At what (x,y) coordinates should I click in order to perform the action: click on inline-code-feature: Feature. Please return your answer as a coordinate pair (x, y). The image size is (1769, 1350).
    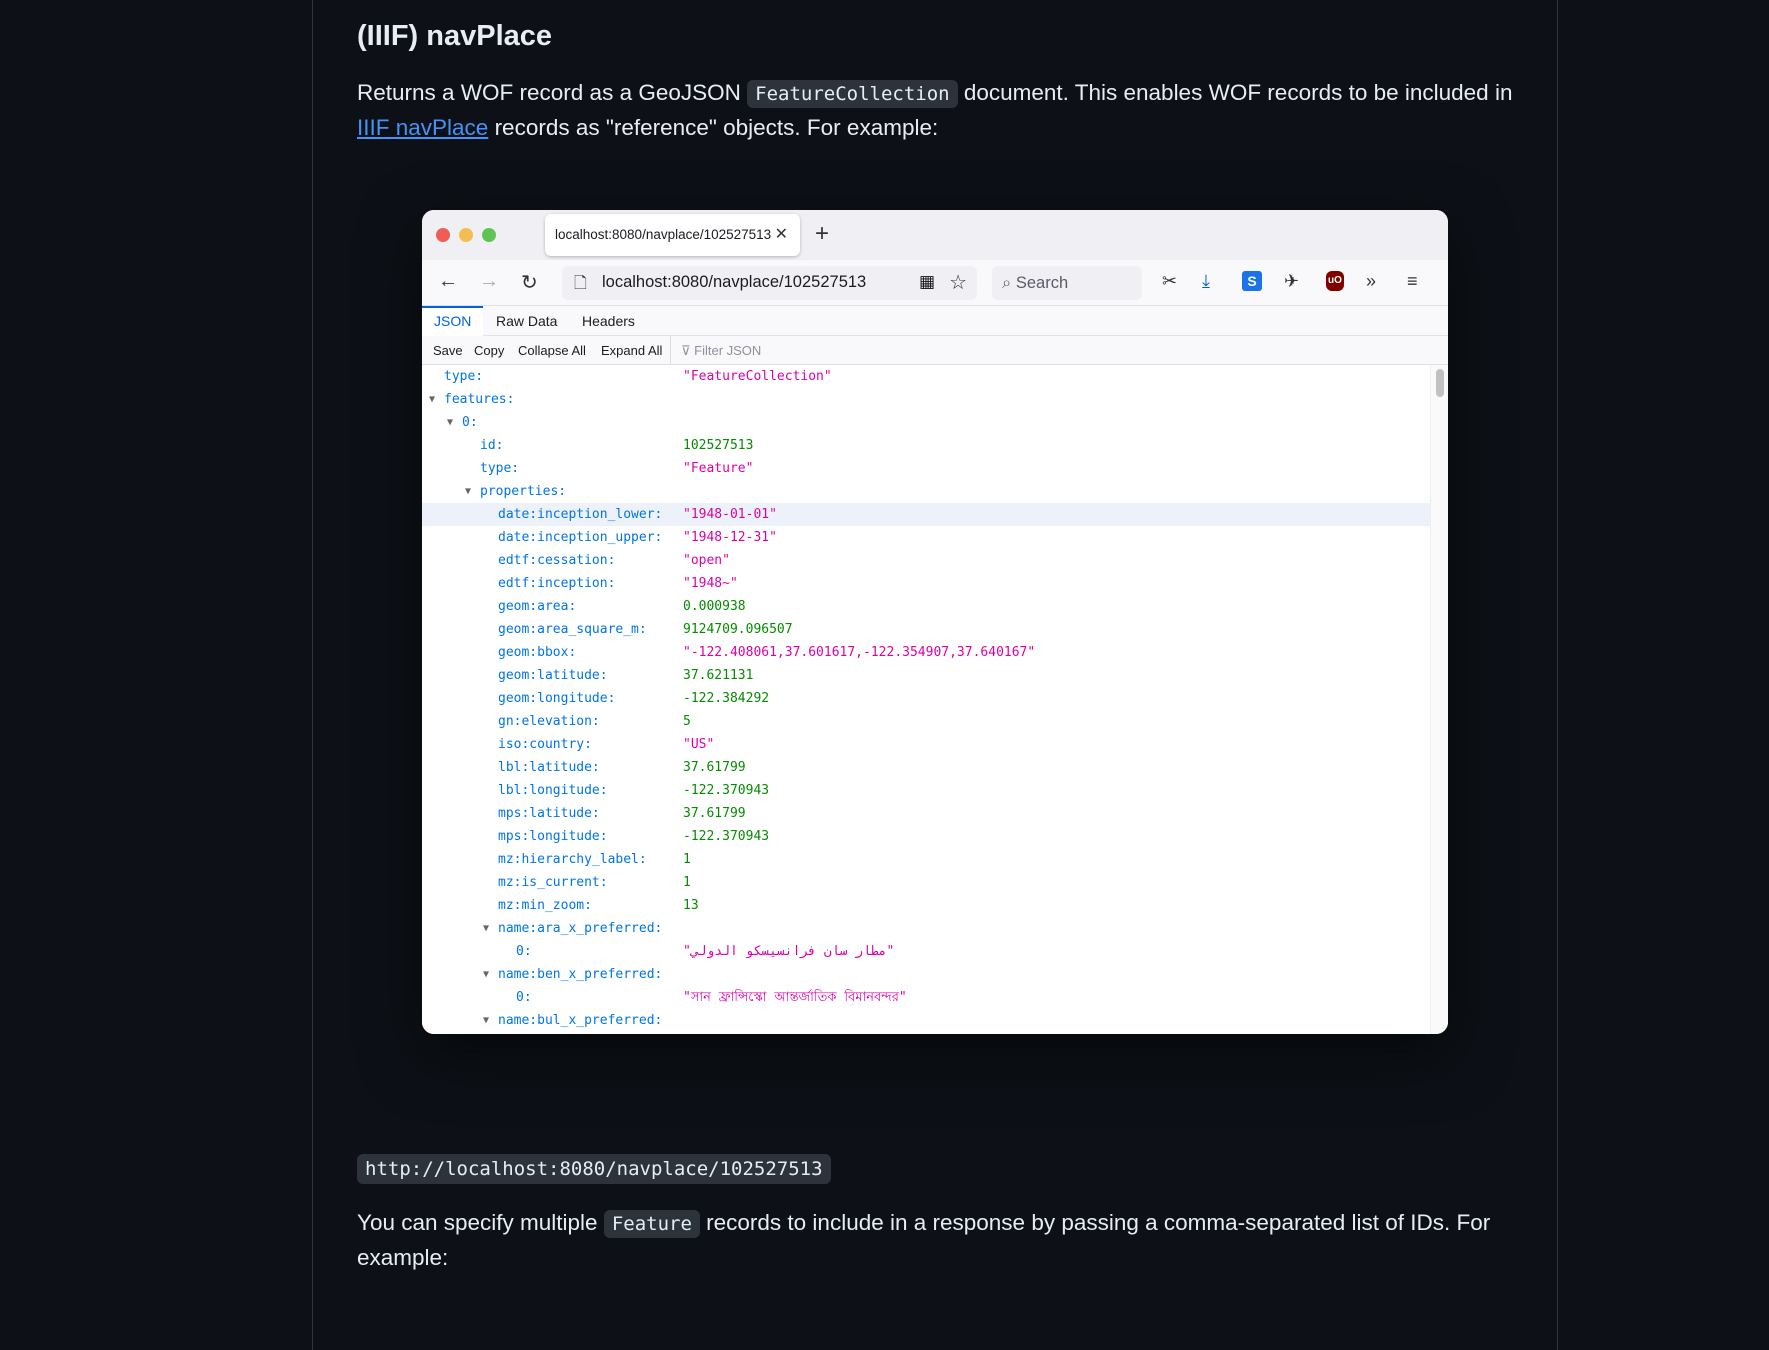
    Looking at the image, I should click on (651, 1224).